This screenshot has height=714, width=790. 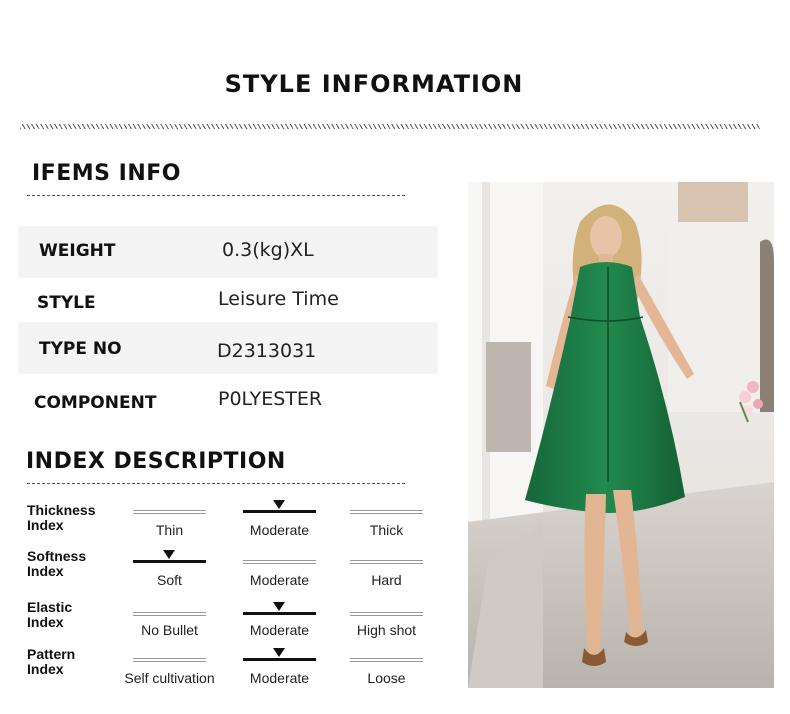 What do you see at coordinates (106, 173) in the screenshot?
I see `items-info-title: IFEMS INFO` at bounding box center [106, 173].